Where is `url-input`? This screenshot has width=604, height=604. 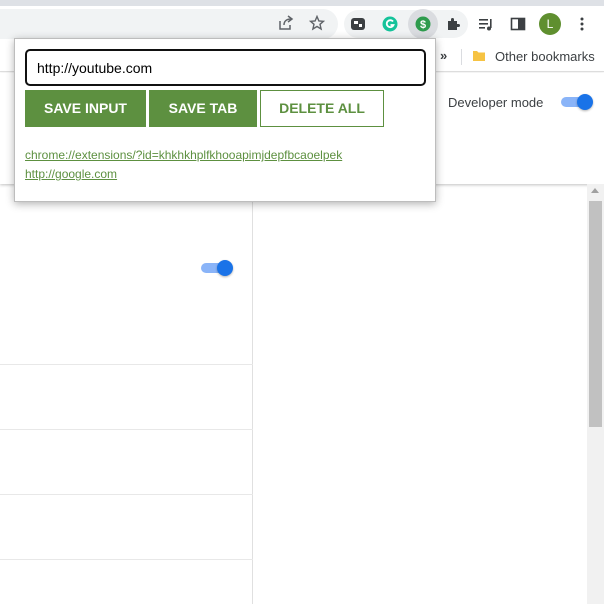
url-input is located at coordinates (225, 67).